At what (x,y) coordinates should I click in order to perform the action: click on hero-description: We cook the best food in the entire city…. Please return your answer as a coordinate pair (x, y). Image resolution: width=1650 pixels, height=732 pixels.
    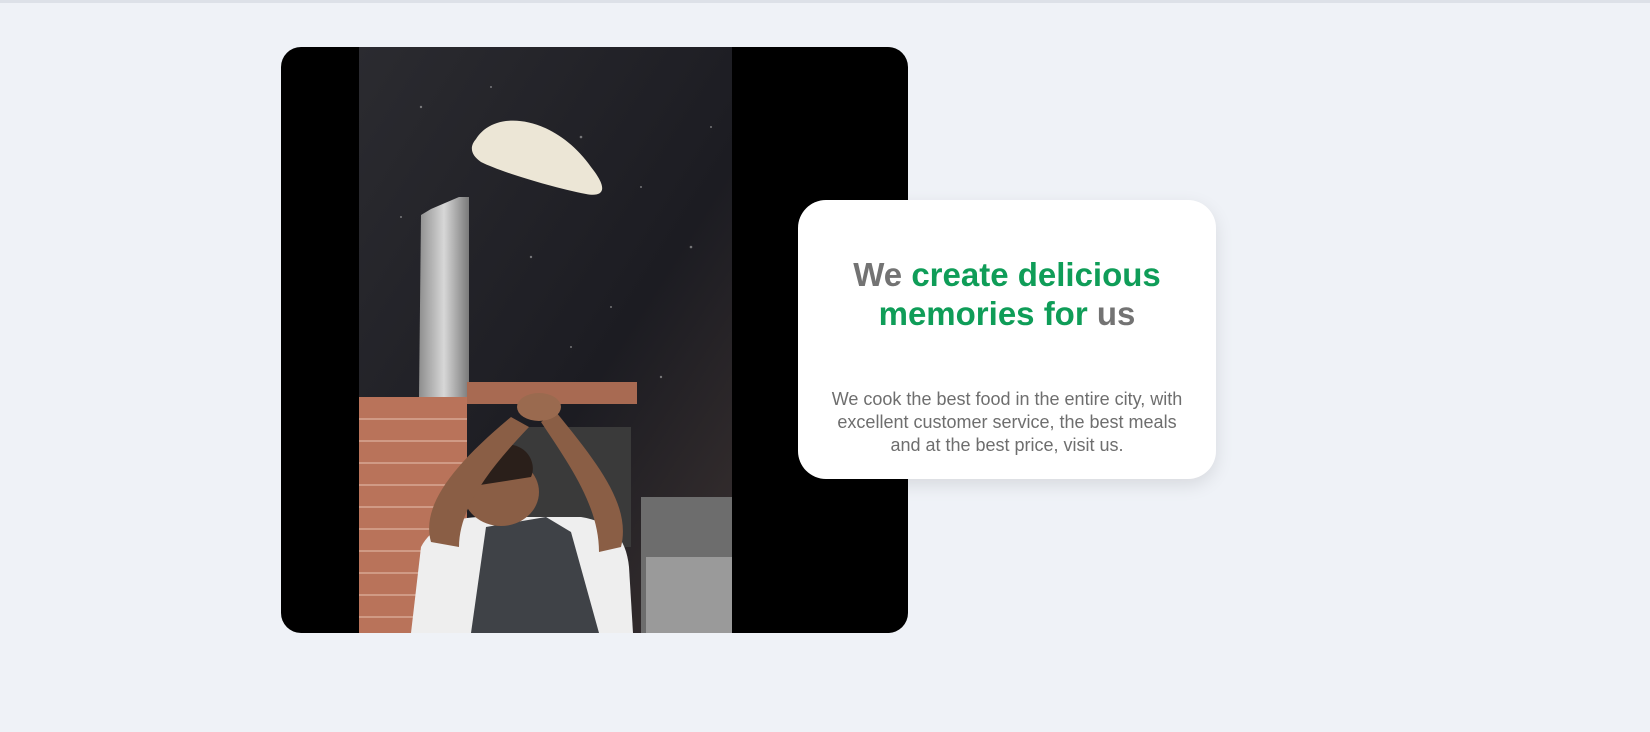
    Looking at the image, I should click on (1007, 422).